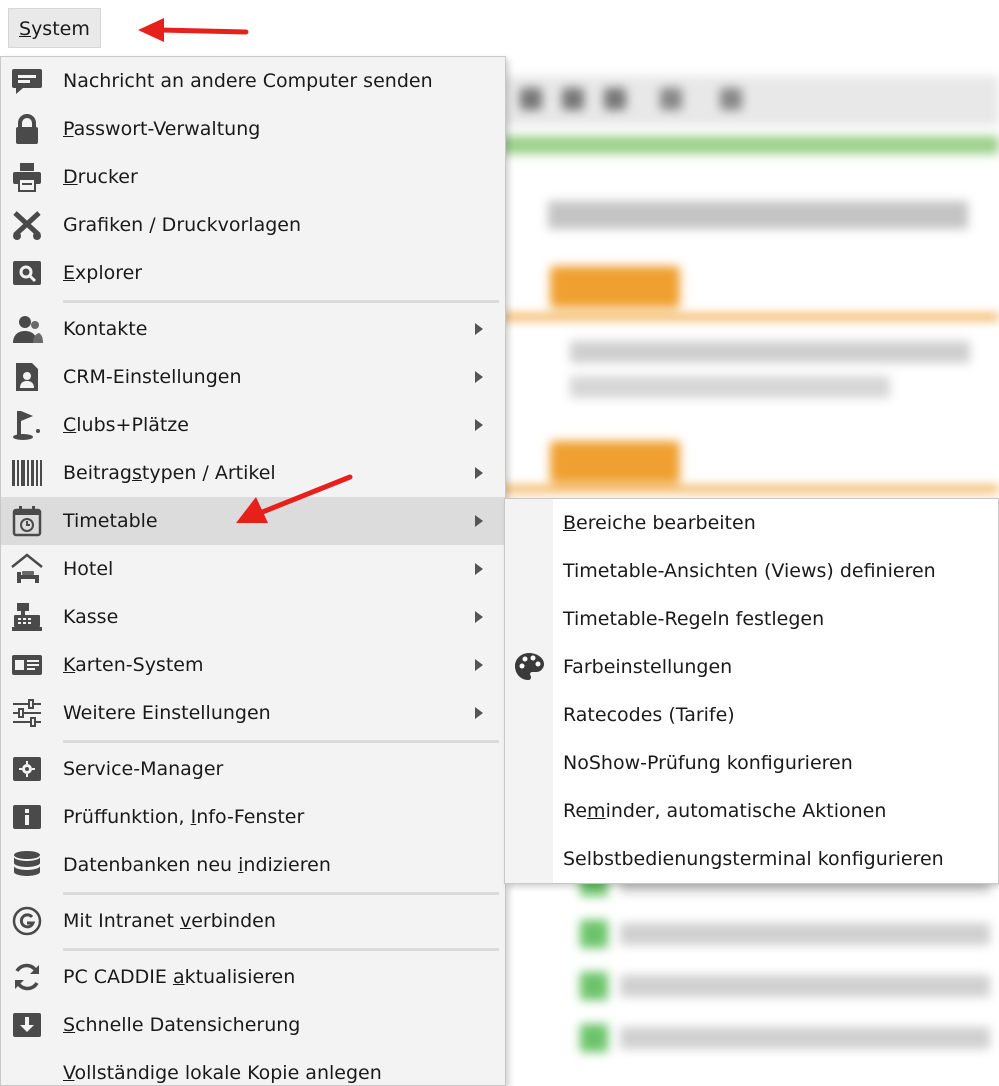 The image size is (999, 1086). Describe the element at coordinates (27, 177) in the screenshot. I see `printer-icon` at that location.